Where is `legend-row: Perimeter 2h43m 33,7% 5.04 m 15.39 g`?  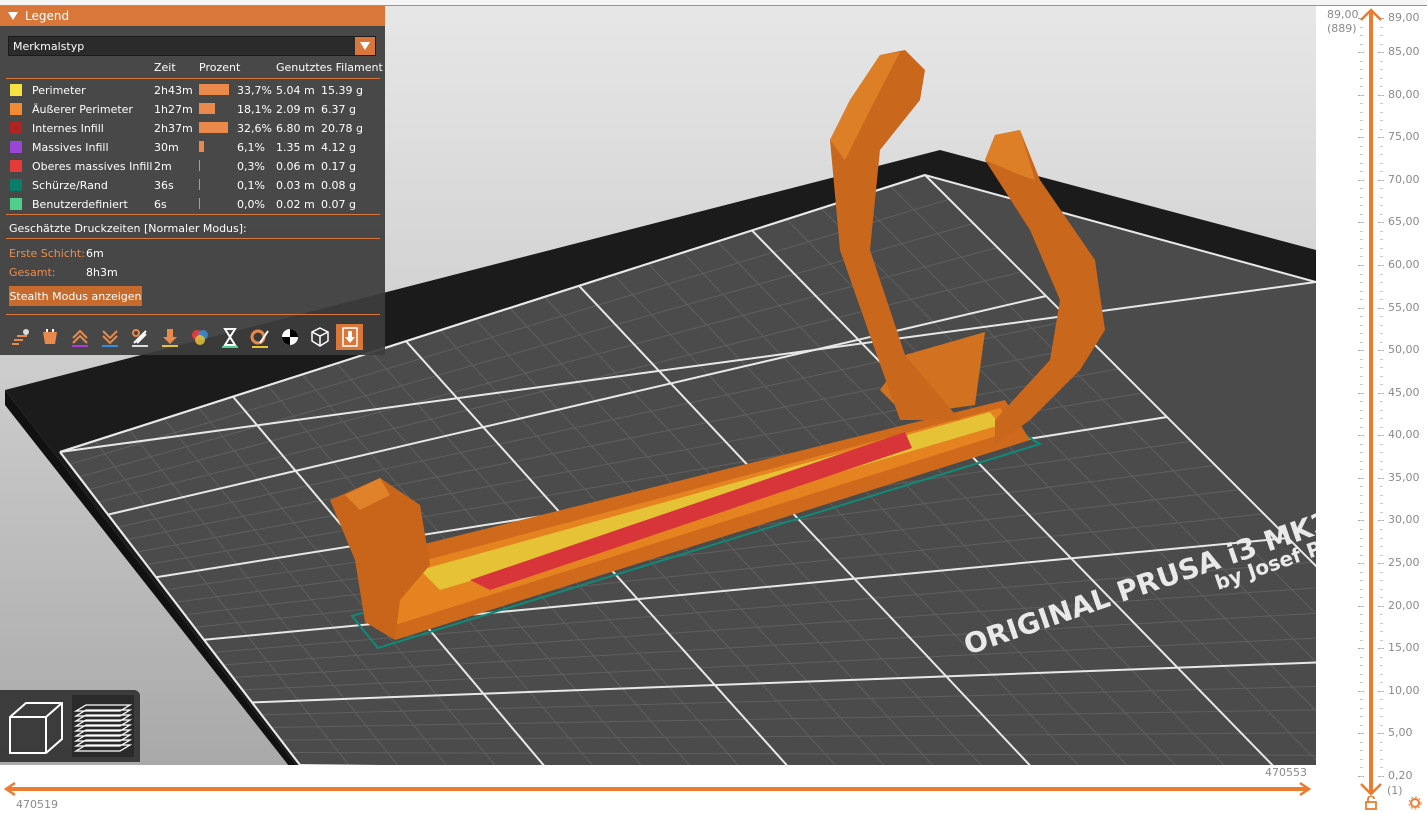 legend-row: Perimeter 2h43m 33,7% 5.04 m 15.39 g is located at coordinates (192, 90).